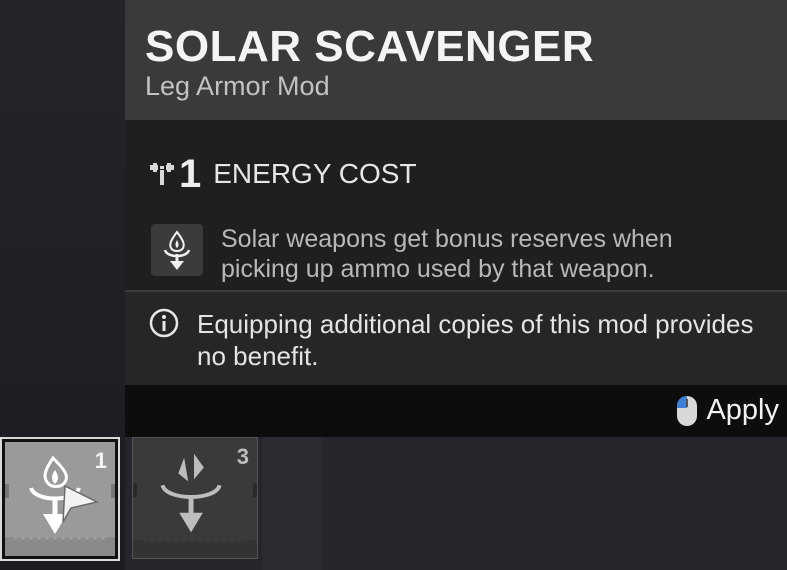 This screenshot has height=570, width=787. I want to click on energy-cost-icon, so click(162, 174).